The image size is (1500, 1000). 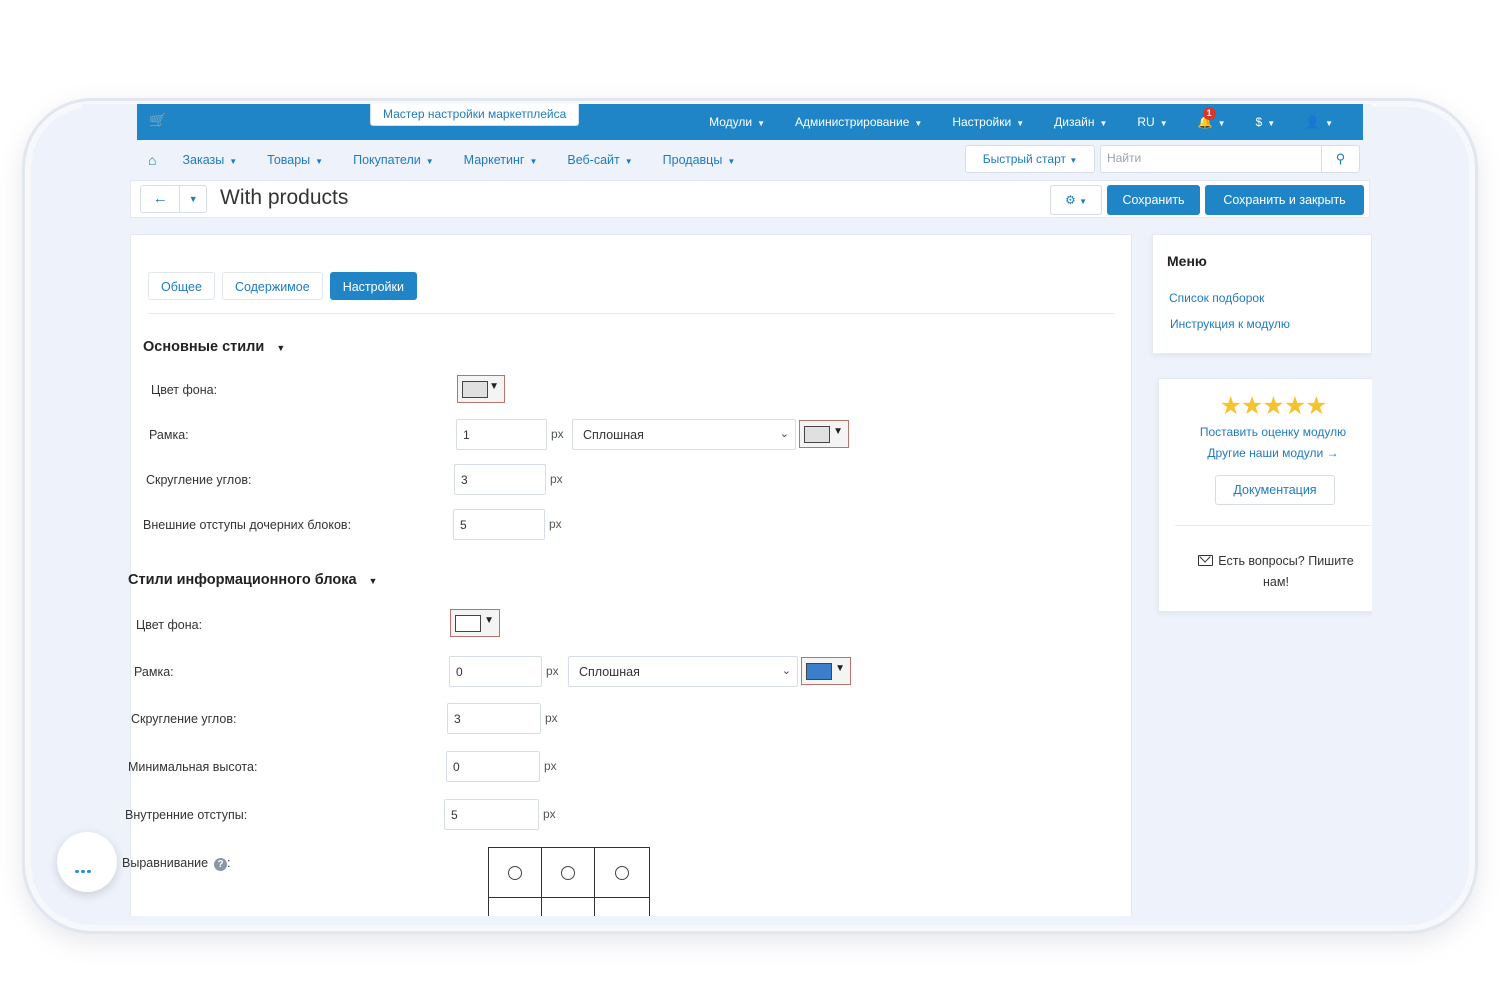 I want to click on info-bg-color-picker: ▼, so click(x=475, y=623).